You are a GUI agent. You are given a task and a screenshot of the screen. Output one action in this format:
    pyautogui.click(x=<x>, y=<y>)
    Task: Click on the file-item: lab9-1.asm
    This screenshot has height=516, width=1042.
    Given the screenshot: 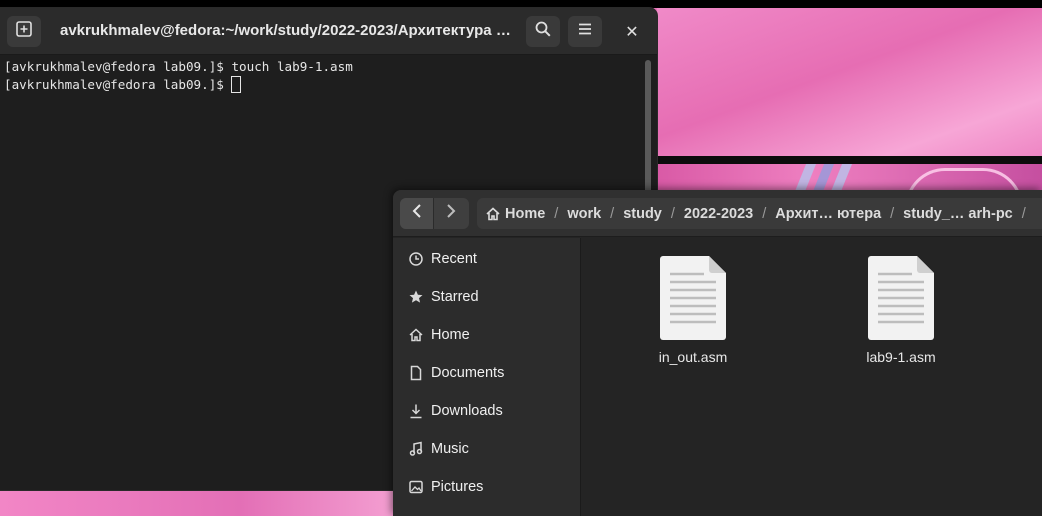 What is the action you would take?
    pyautogui.click(x=901, y=301)
    